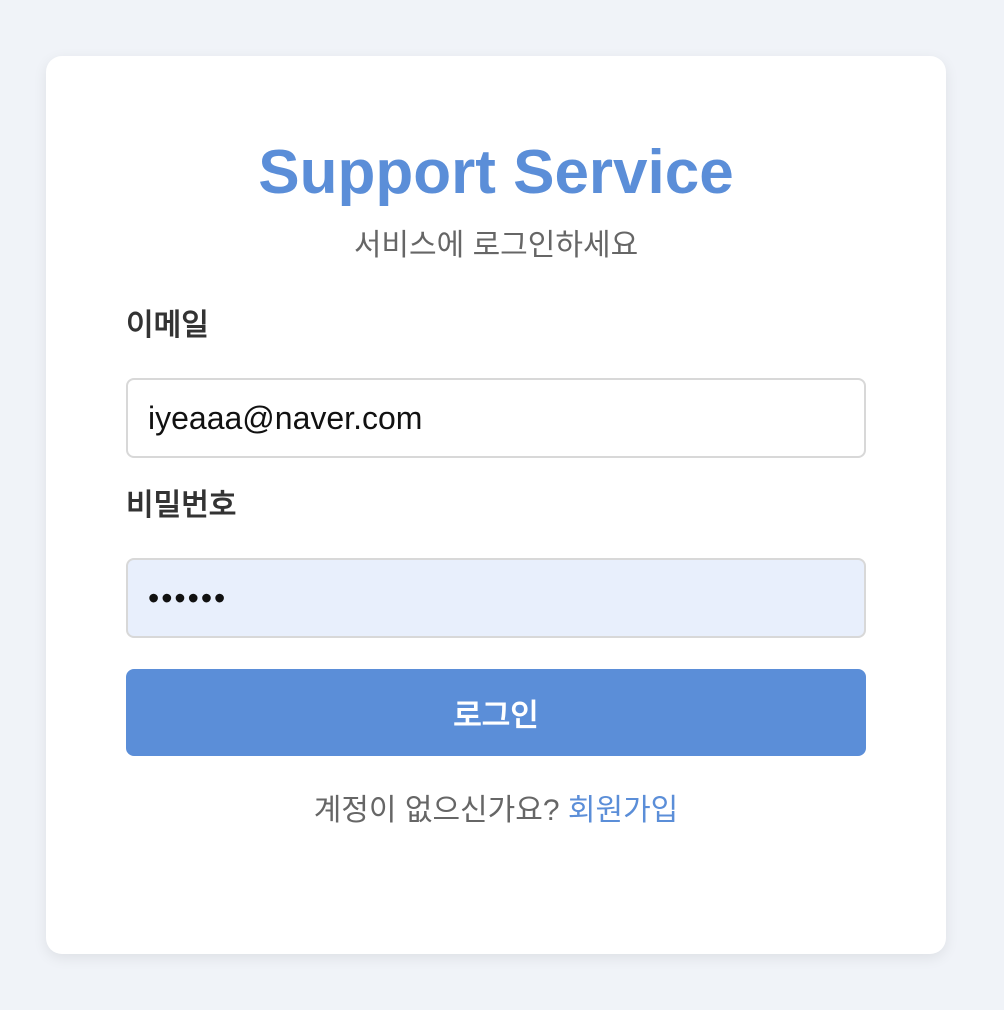 The image size is (1004, 1010). Describe the element at coordinates (496, 245) in the screenshot. I see `page-subtitle: 서비스에 로그인하세요` at that location.